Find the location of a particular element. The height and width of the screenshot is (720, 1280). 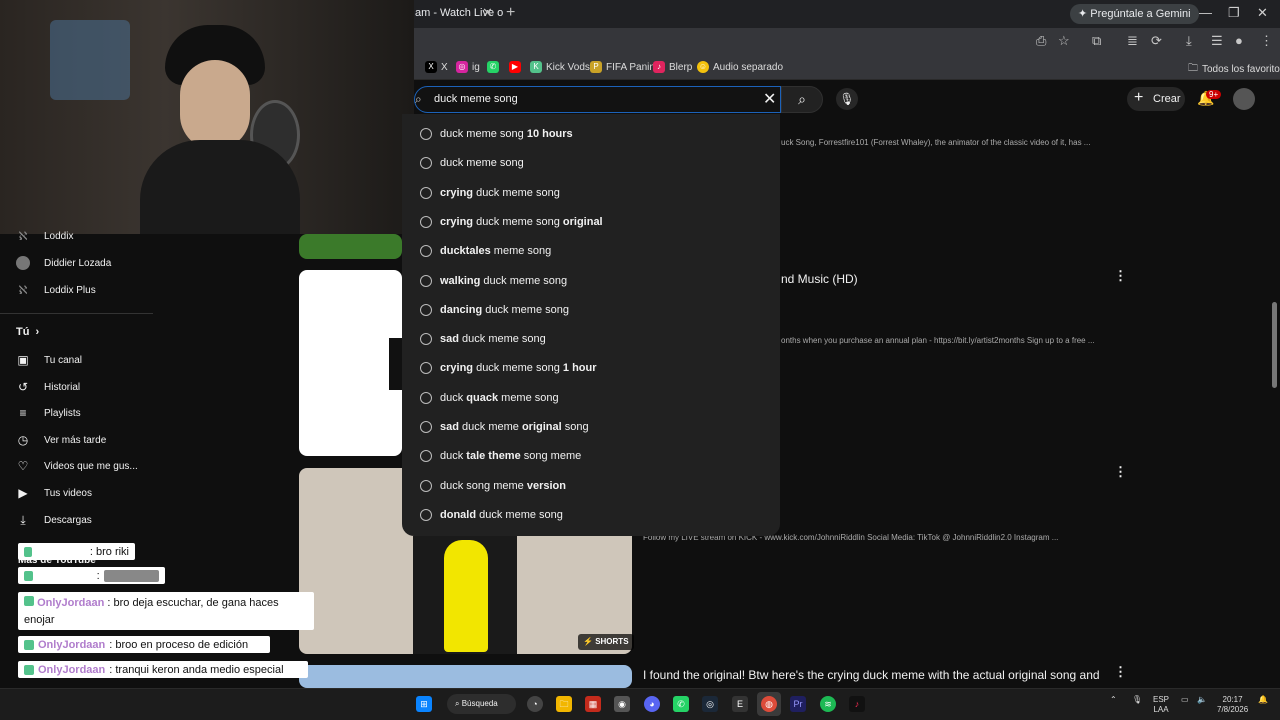

page-scrollbar is located at coordinates (1274, 345).